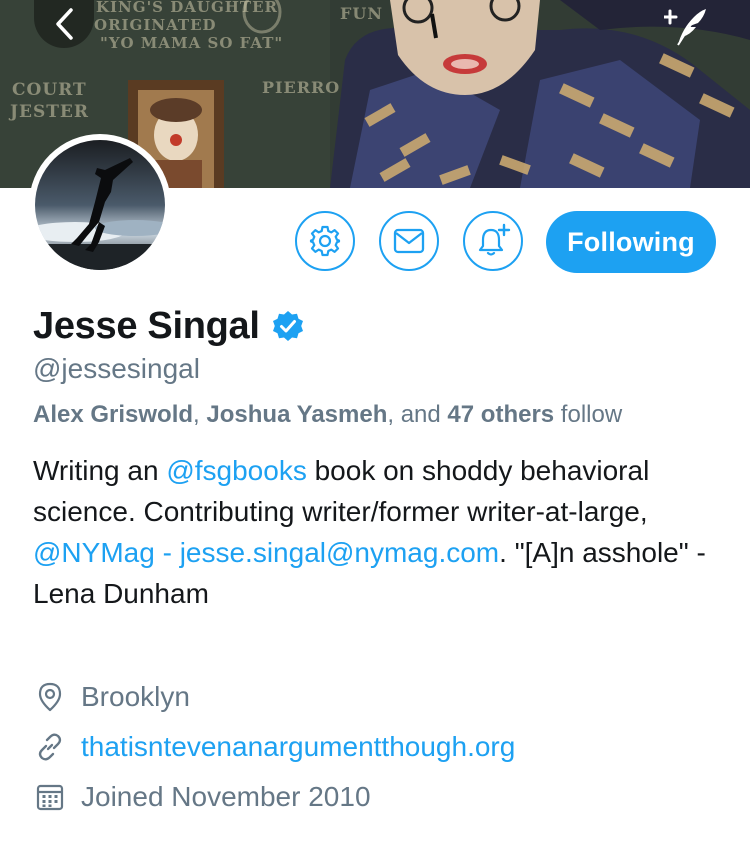  I want to click on location-pin-icon, so click(50, 697).